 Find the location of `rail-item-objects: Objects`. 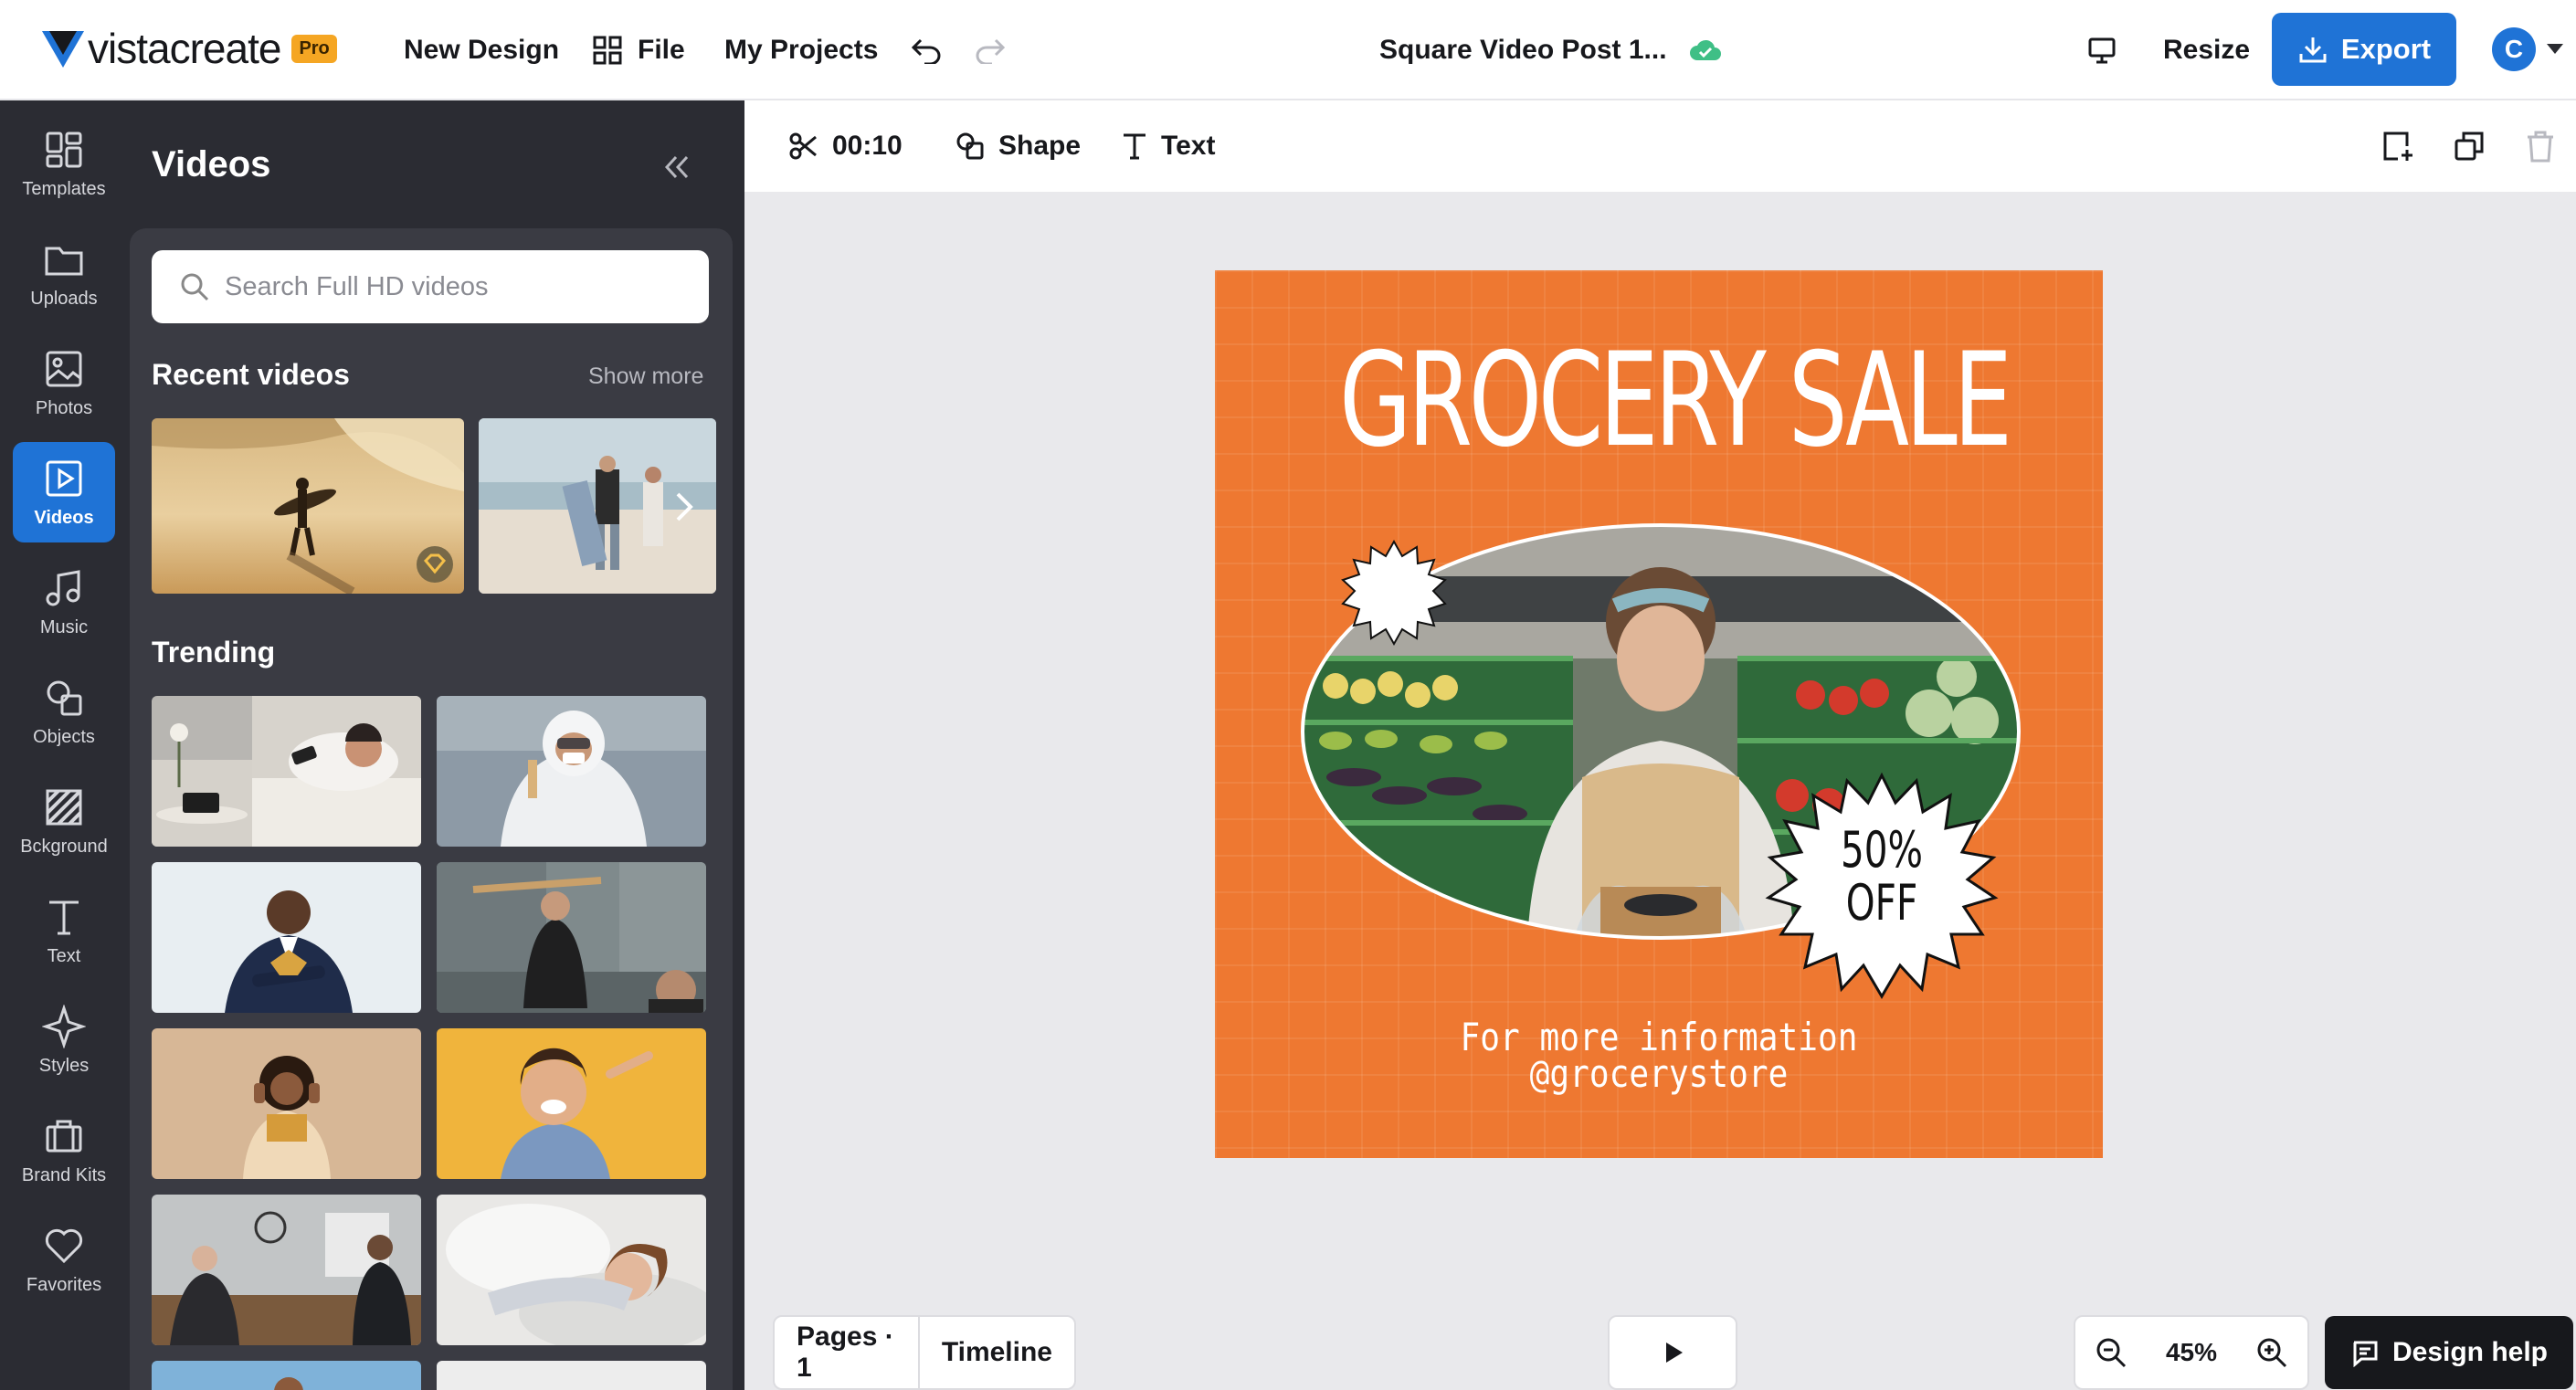

rail-item-objects: Objects is located at coordinates (64, 711).